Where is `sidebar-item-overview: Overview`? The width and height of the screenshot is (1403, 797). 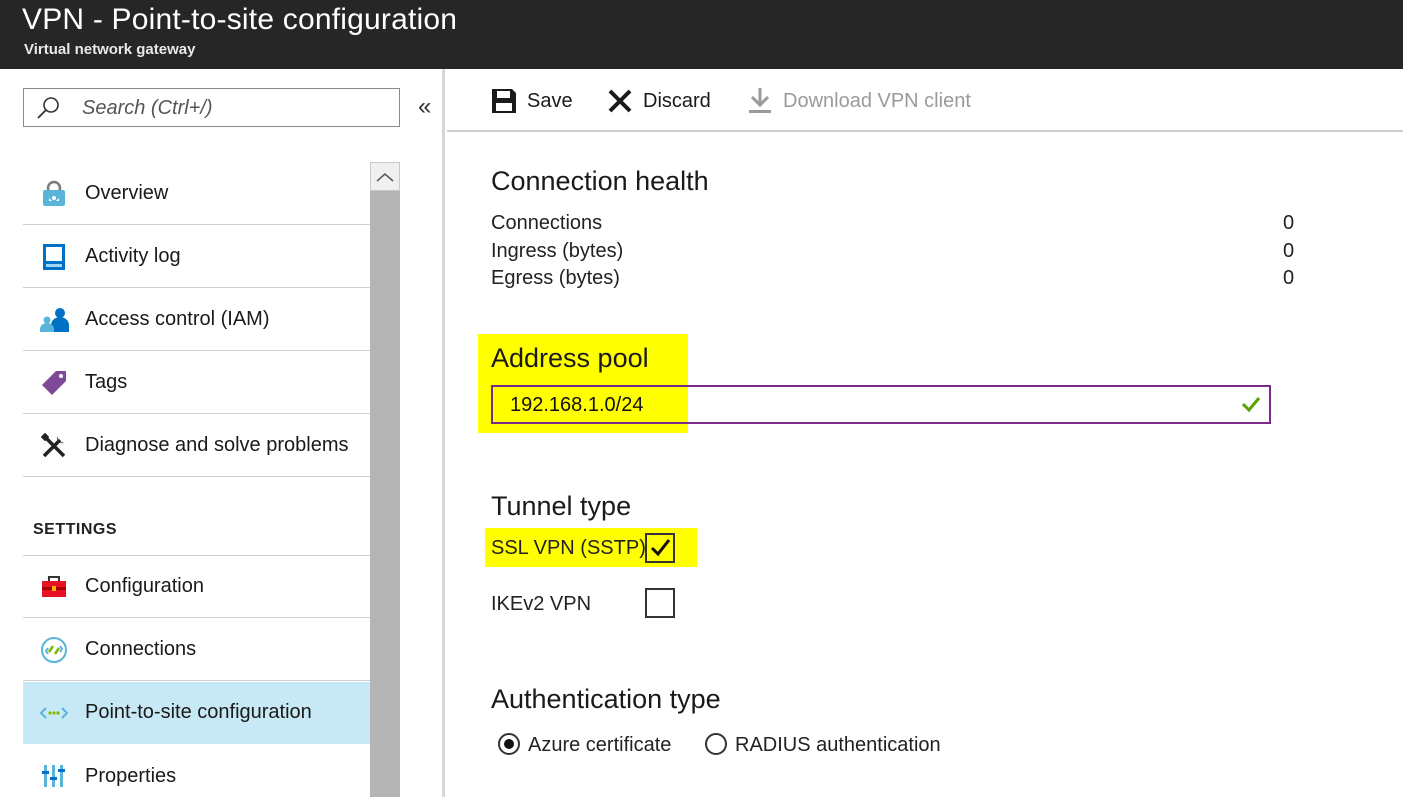
sidebar-item-overview: Overview is located at coordinates (196, 194).